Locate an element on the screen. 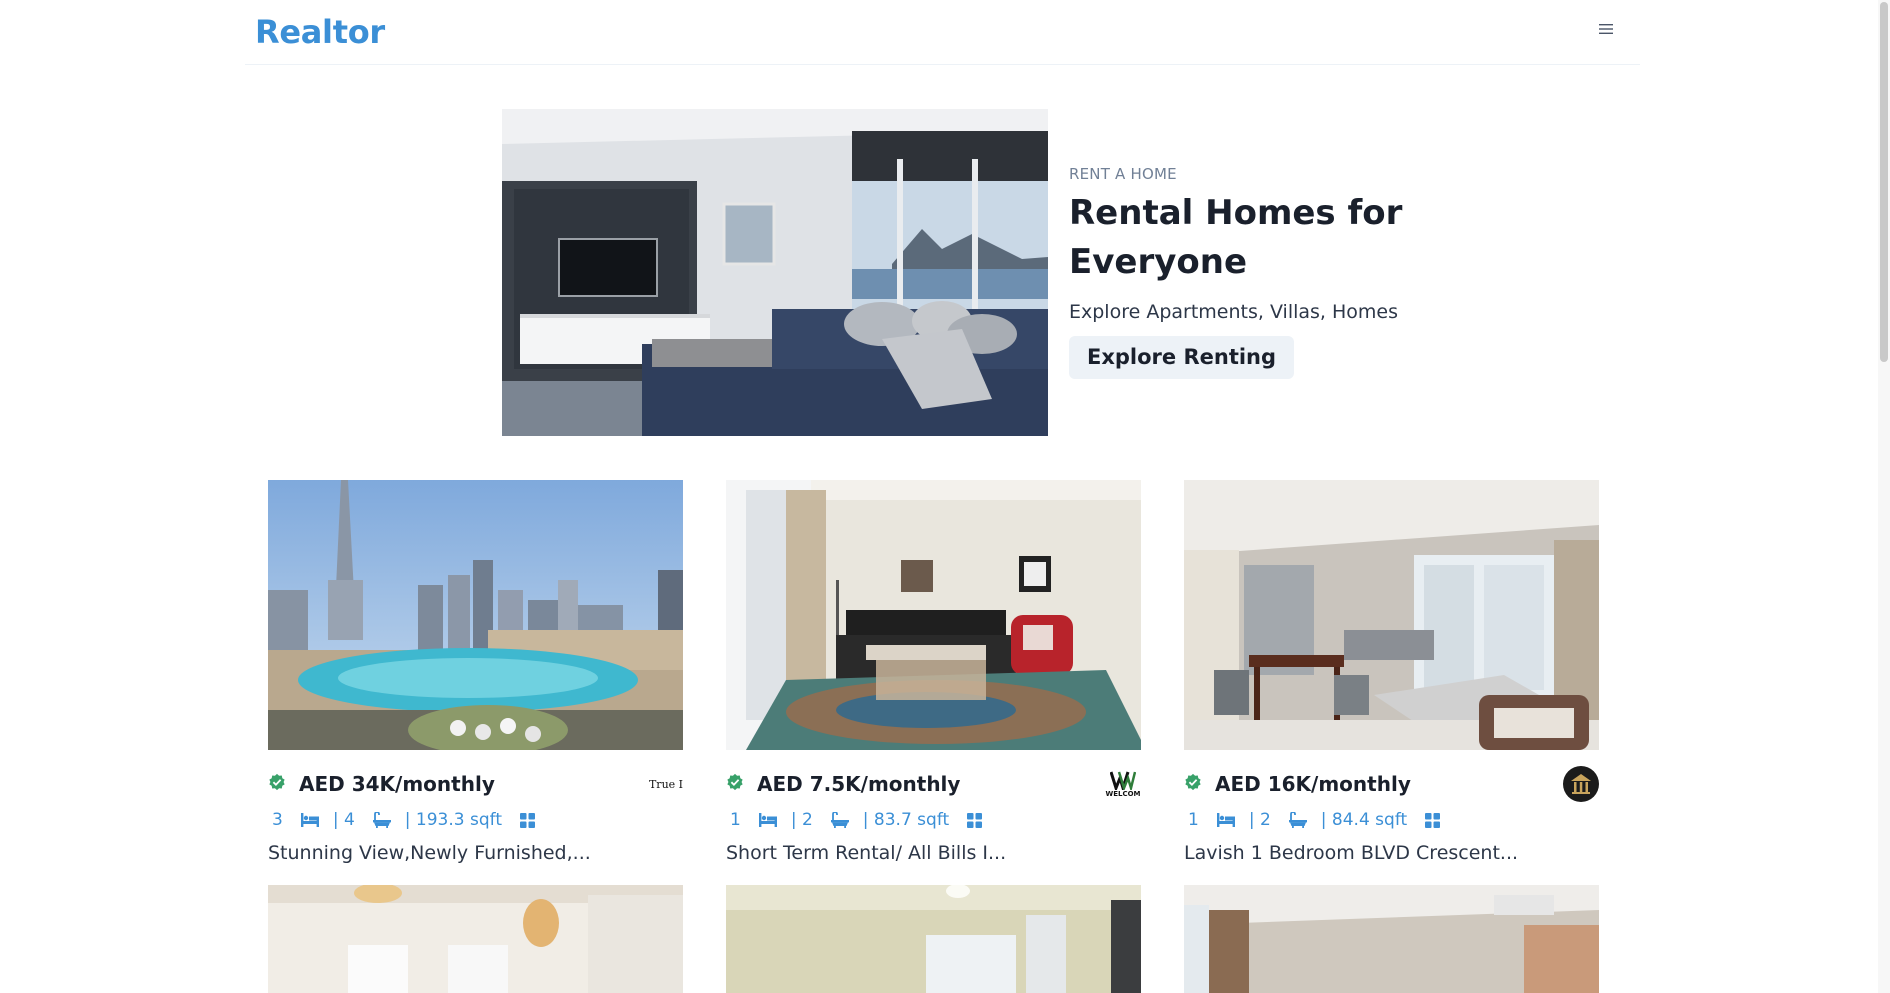 Image resolution: width=1890 pixels, height=993 pixels. listing-price: AED 7.5K/monthly is located at coordinates (859, 784).